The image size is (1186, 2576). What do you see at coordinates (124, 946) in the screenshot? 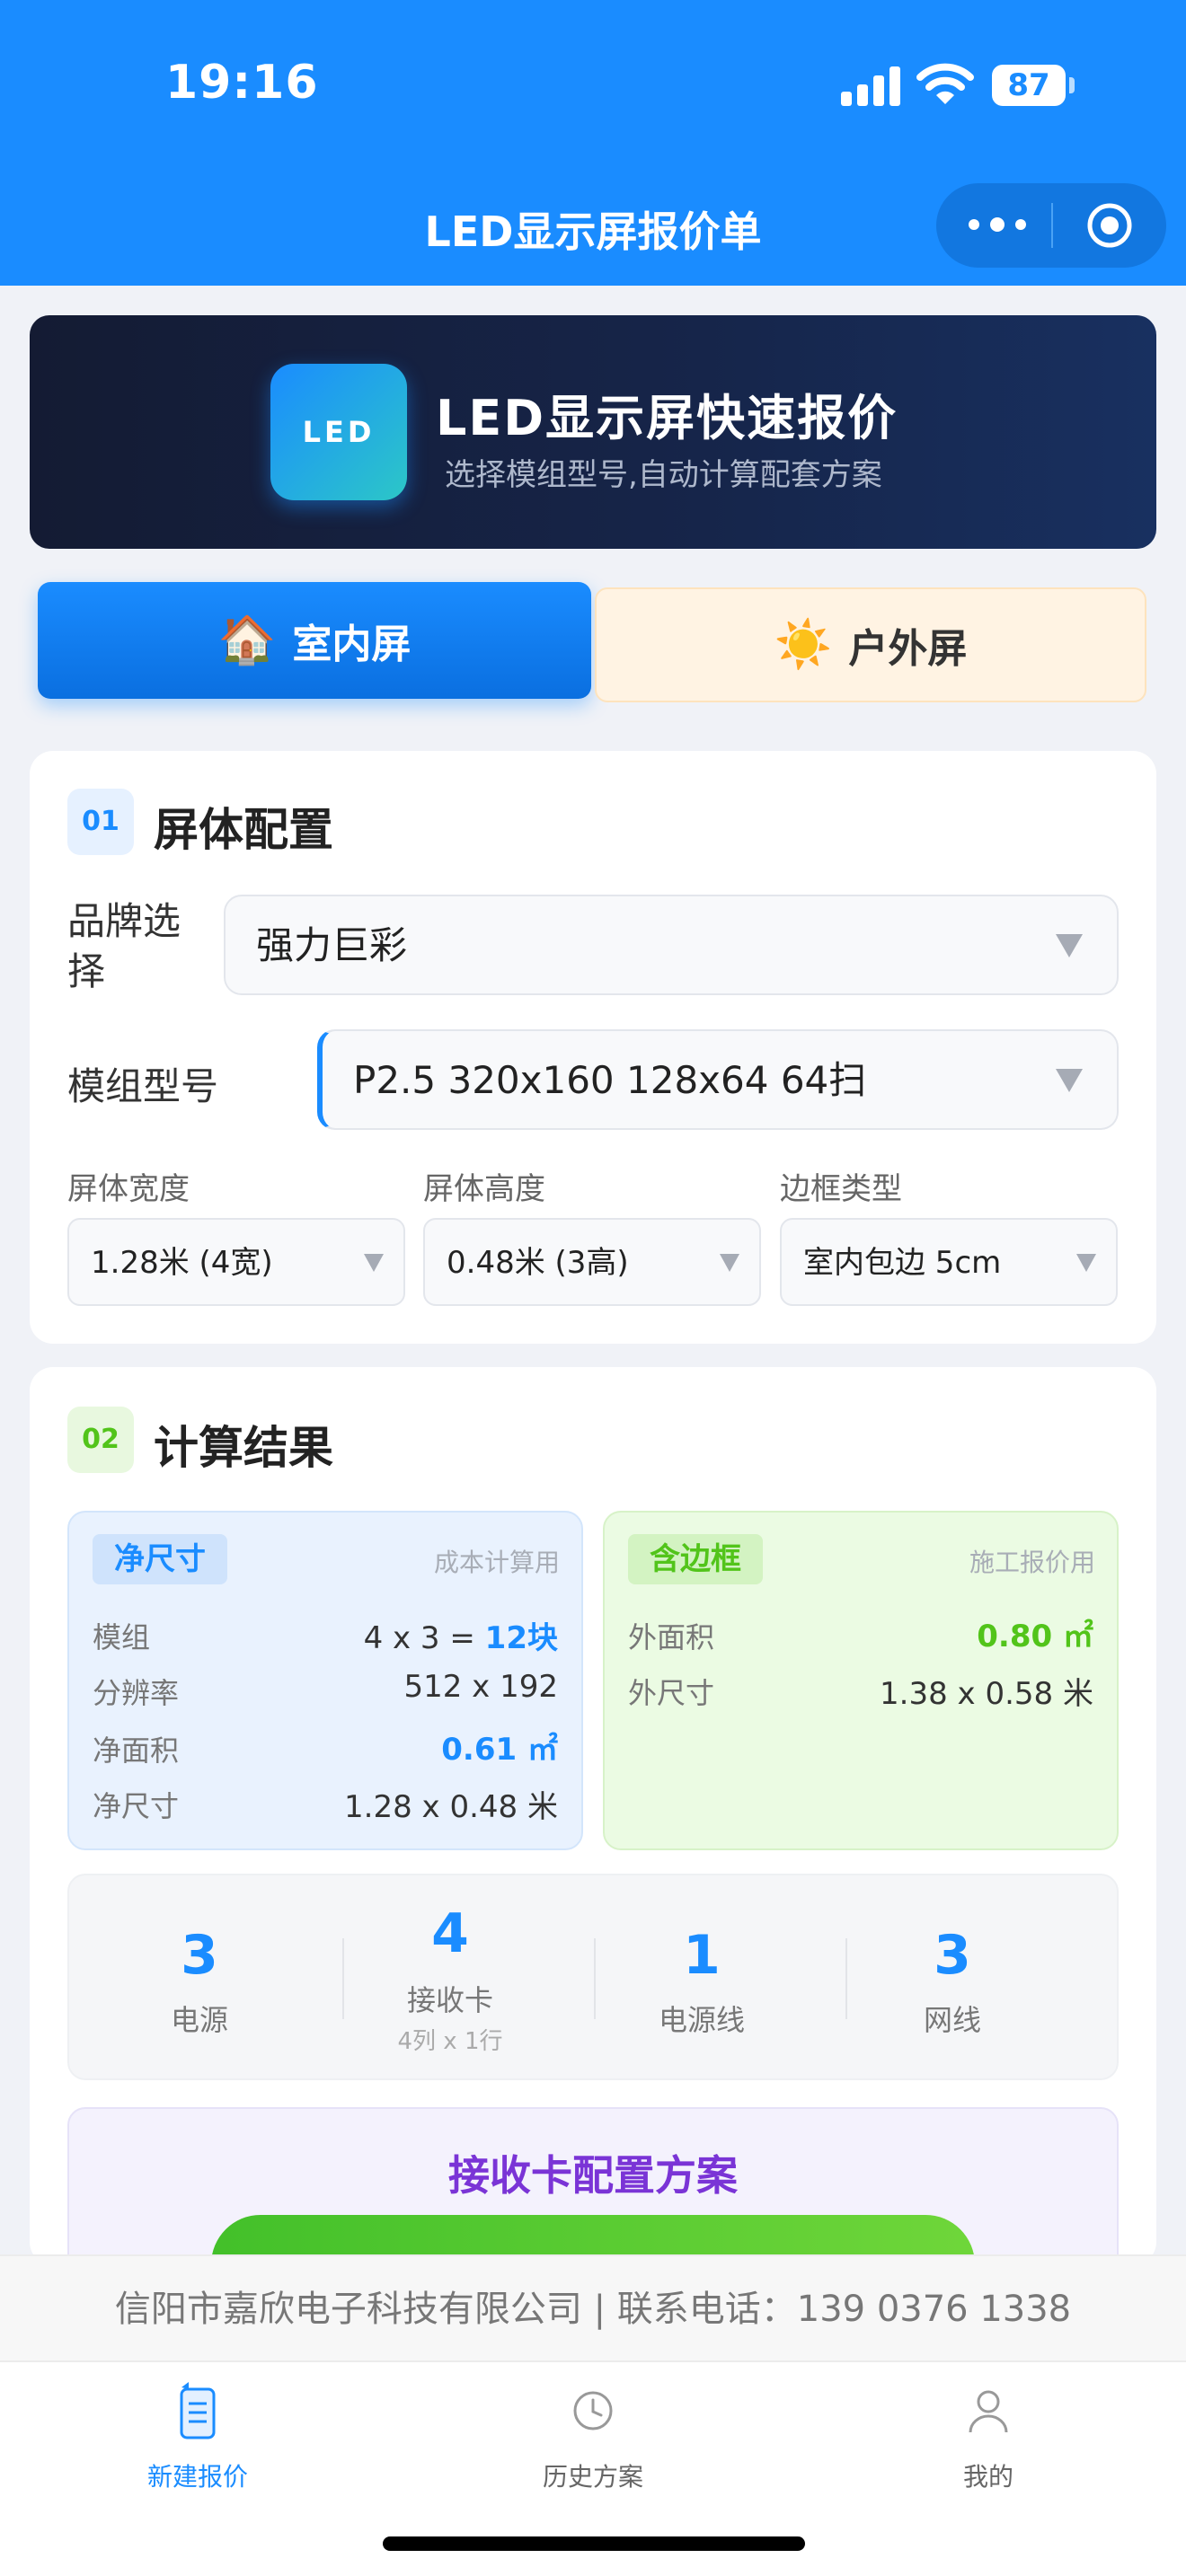
I see `brand-label: 品牌选择` at bounding box center [124, 946].